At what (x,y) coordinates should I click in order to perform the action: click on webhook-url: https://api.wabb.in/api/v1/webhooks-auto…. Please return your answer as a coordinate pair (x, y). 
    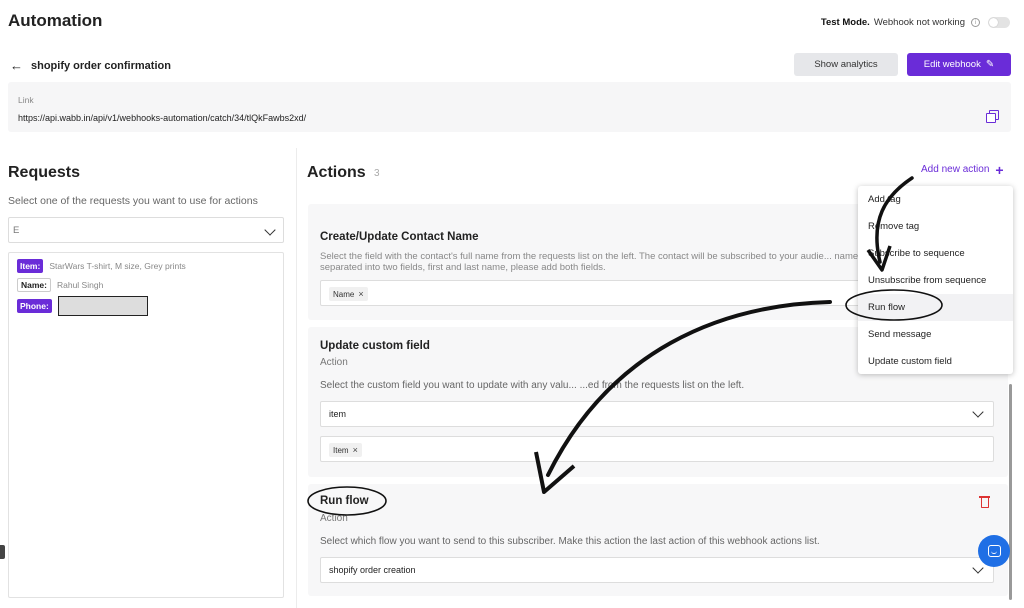
    Looking at the image, I should click on (162, 118).